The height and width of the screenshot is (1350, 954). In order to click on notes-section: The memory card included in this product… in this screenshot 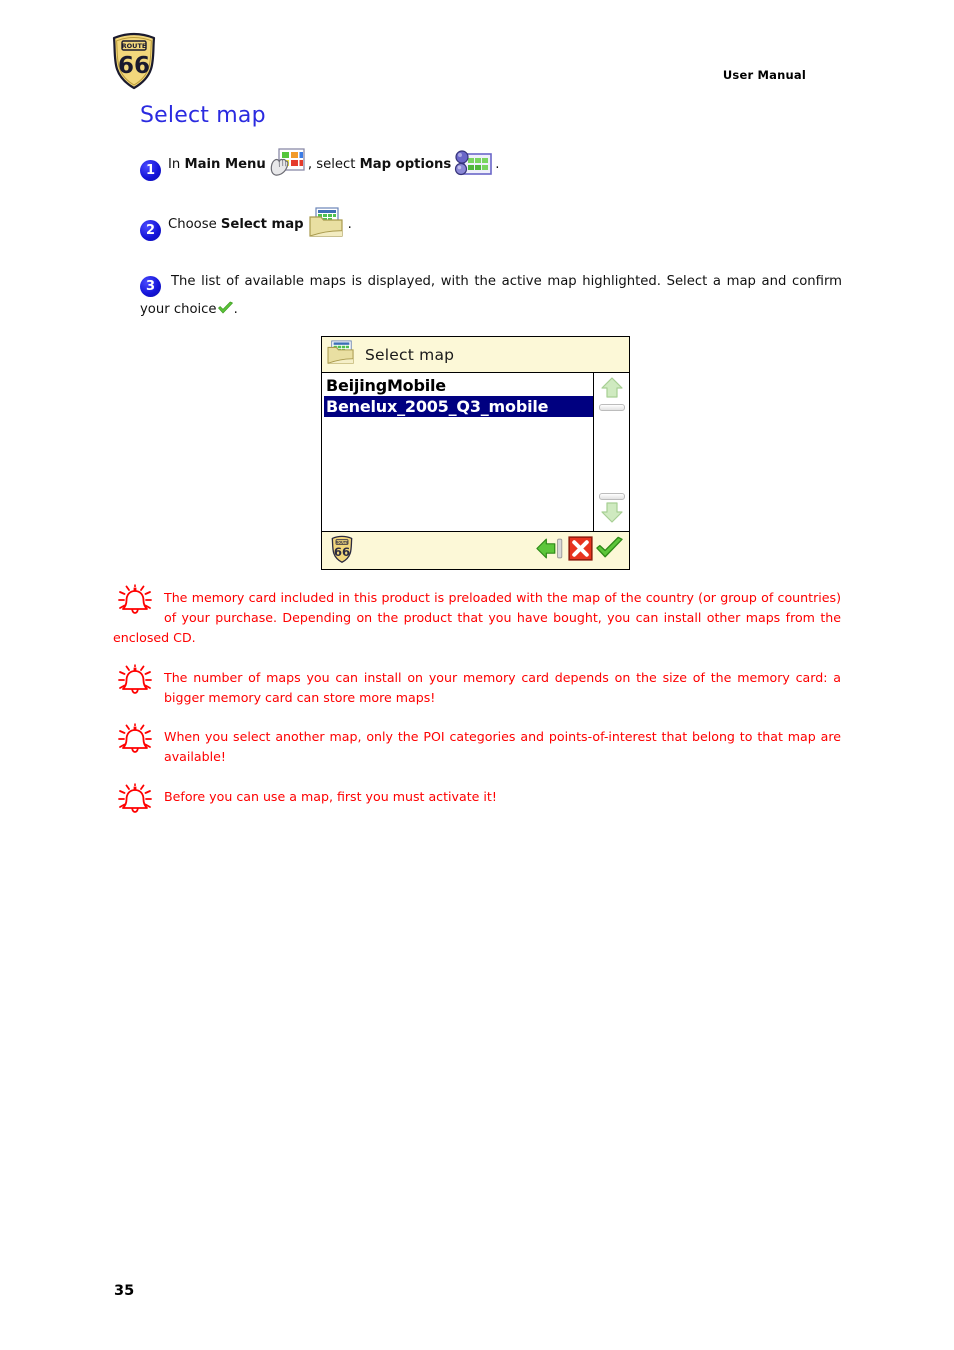, I will do `click(477, 705)`.